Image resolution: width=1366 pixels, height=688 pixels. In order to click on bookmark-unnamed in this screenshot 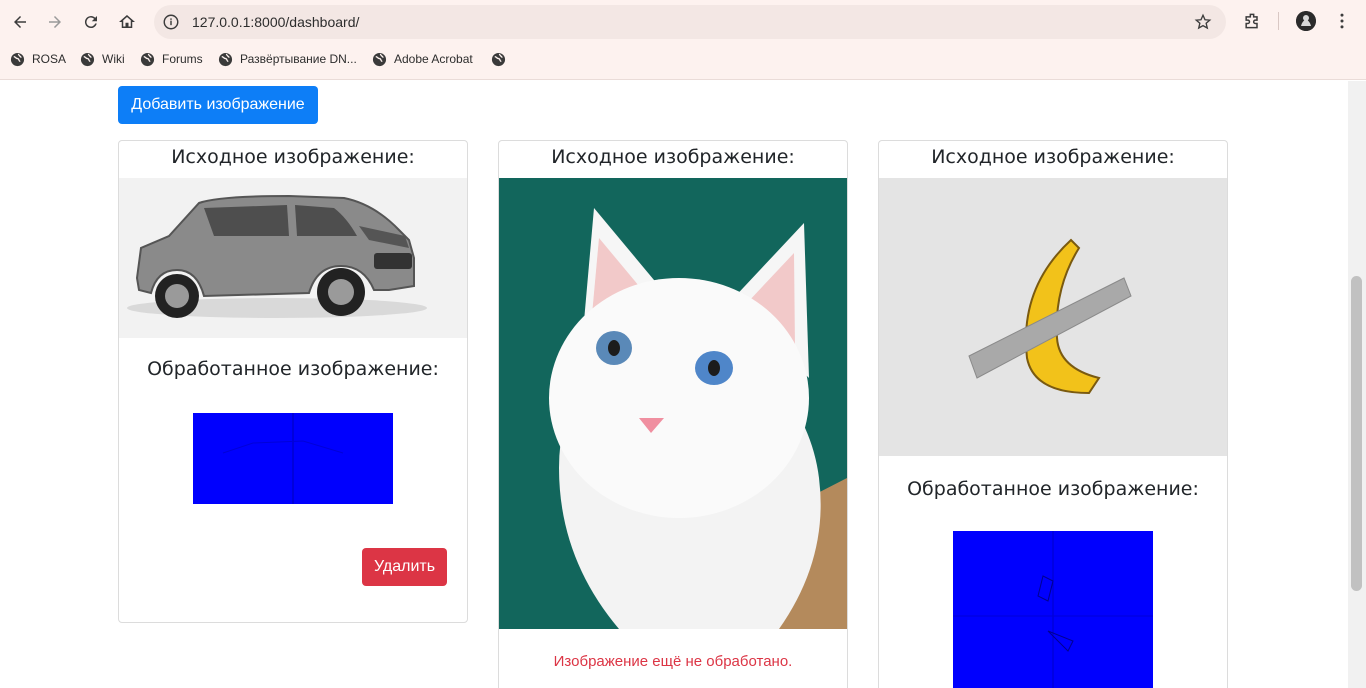, I will do `click(502, 59)`.